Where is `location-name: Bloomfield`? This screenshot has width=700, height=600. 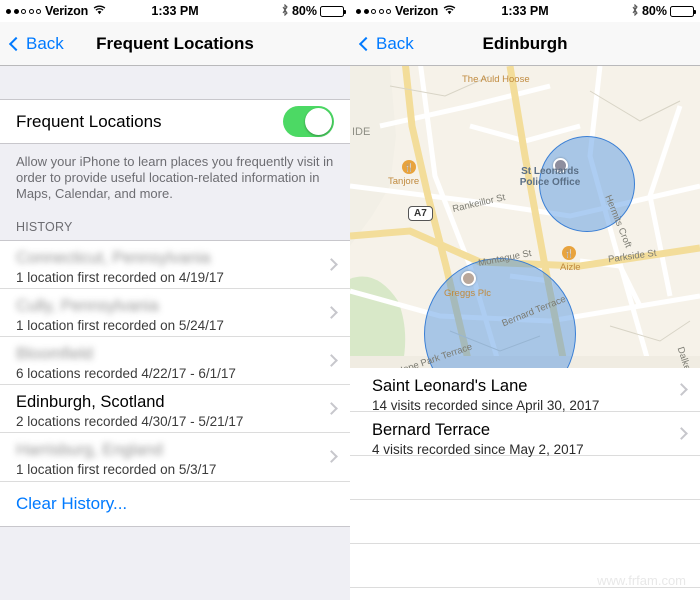
location-name: Bloomfield is located at coordinates (168, 354).